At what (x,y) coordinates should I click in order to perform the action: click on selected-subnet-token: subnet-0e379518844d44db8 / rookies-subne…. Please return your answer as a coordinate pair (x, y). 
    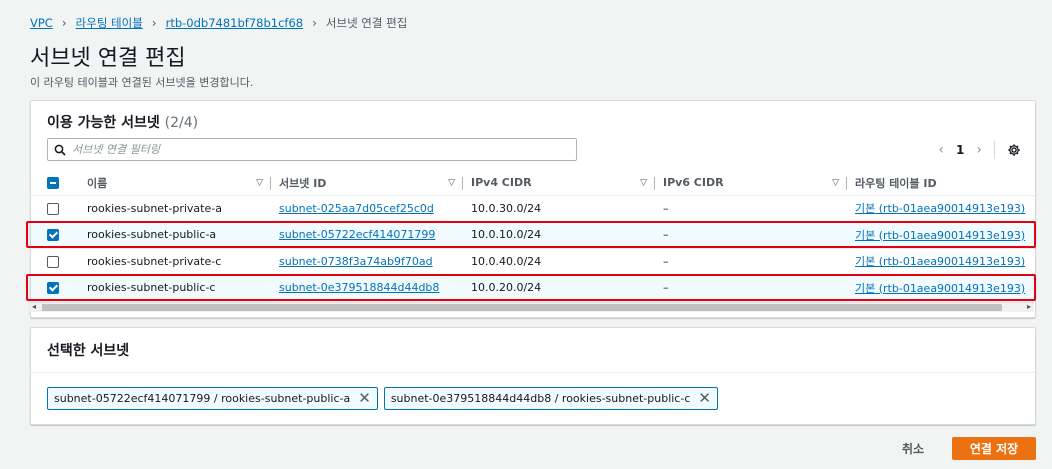
    Looking at the image, I should click on (550, 398).